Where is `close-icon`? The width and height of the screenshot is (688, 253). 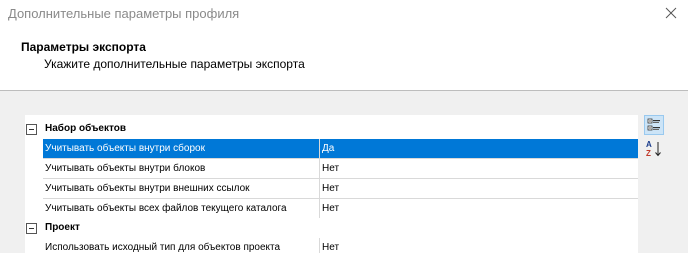 close-icon is located at coordinates (671, 13).